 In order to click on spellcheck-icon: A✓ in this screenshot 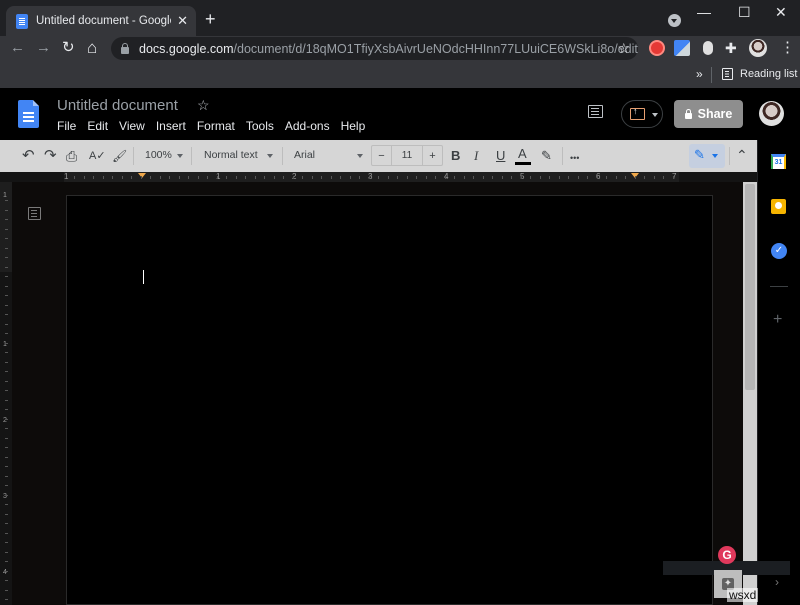, I will do `click(97, 156)`.